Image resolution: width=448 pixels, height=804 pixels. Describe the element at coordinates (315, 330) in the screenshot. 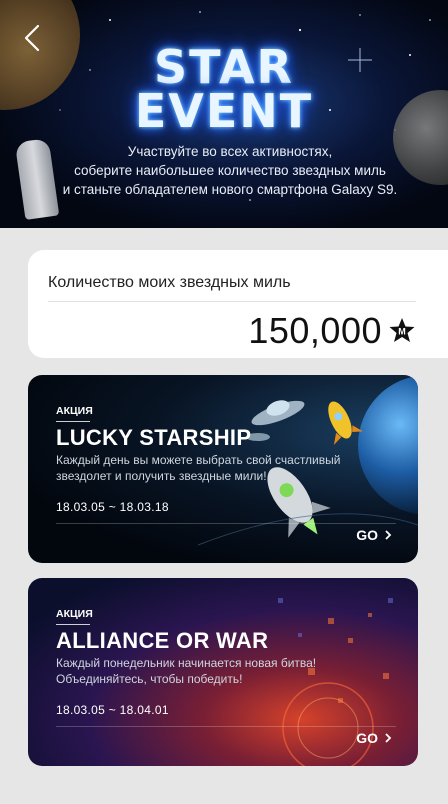

I see `star-miles-value: 150,000` at that location.